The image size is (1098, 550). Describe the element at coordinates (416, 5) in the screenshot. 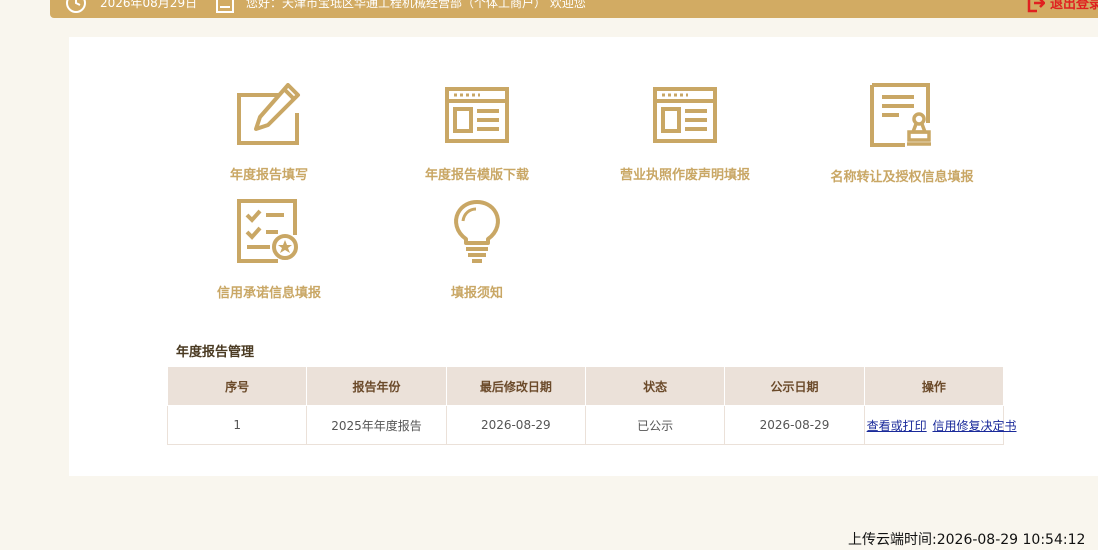

I see `welcome-text: 您好：天津市宝坻区华通工程机械经营部（个体工商户） 欢迎您` at that location.